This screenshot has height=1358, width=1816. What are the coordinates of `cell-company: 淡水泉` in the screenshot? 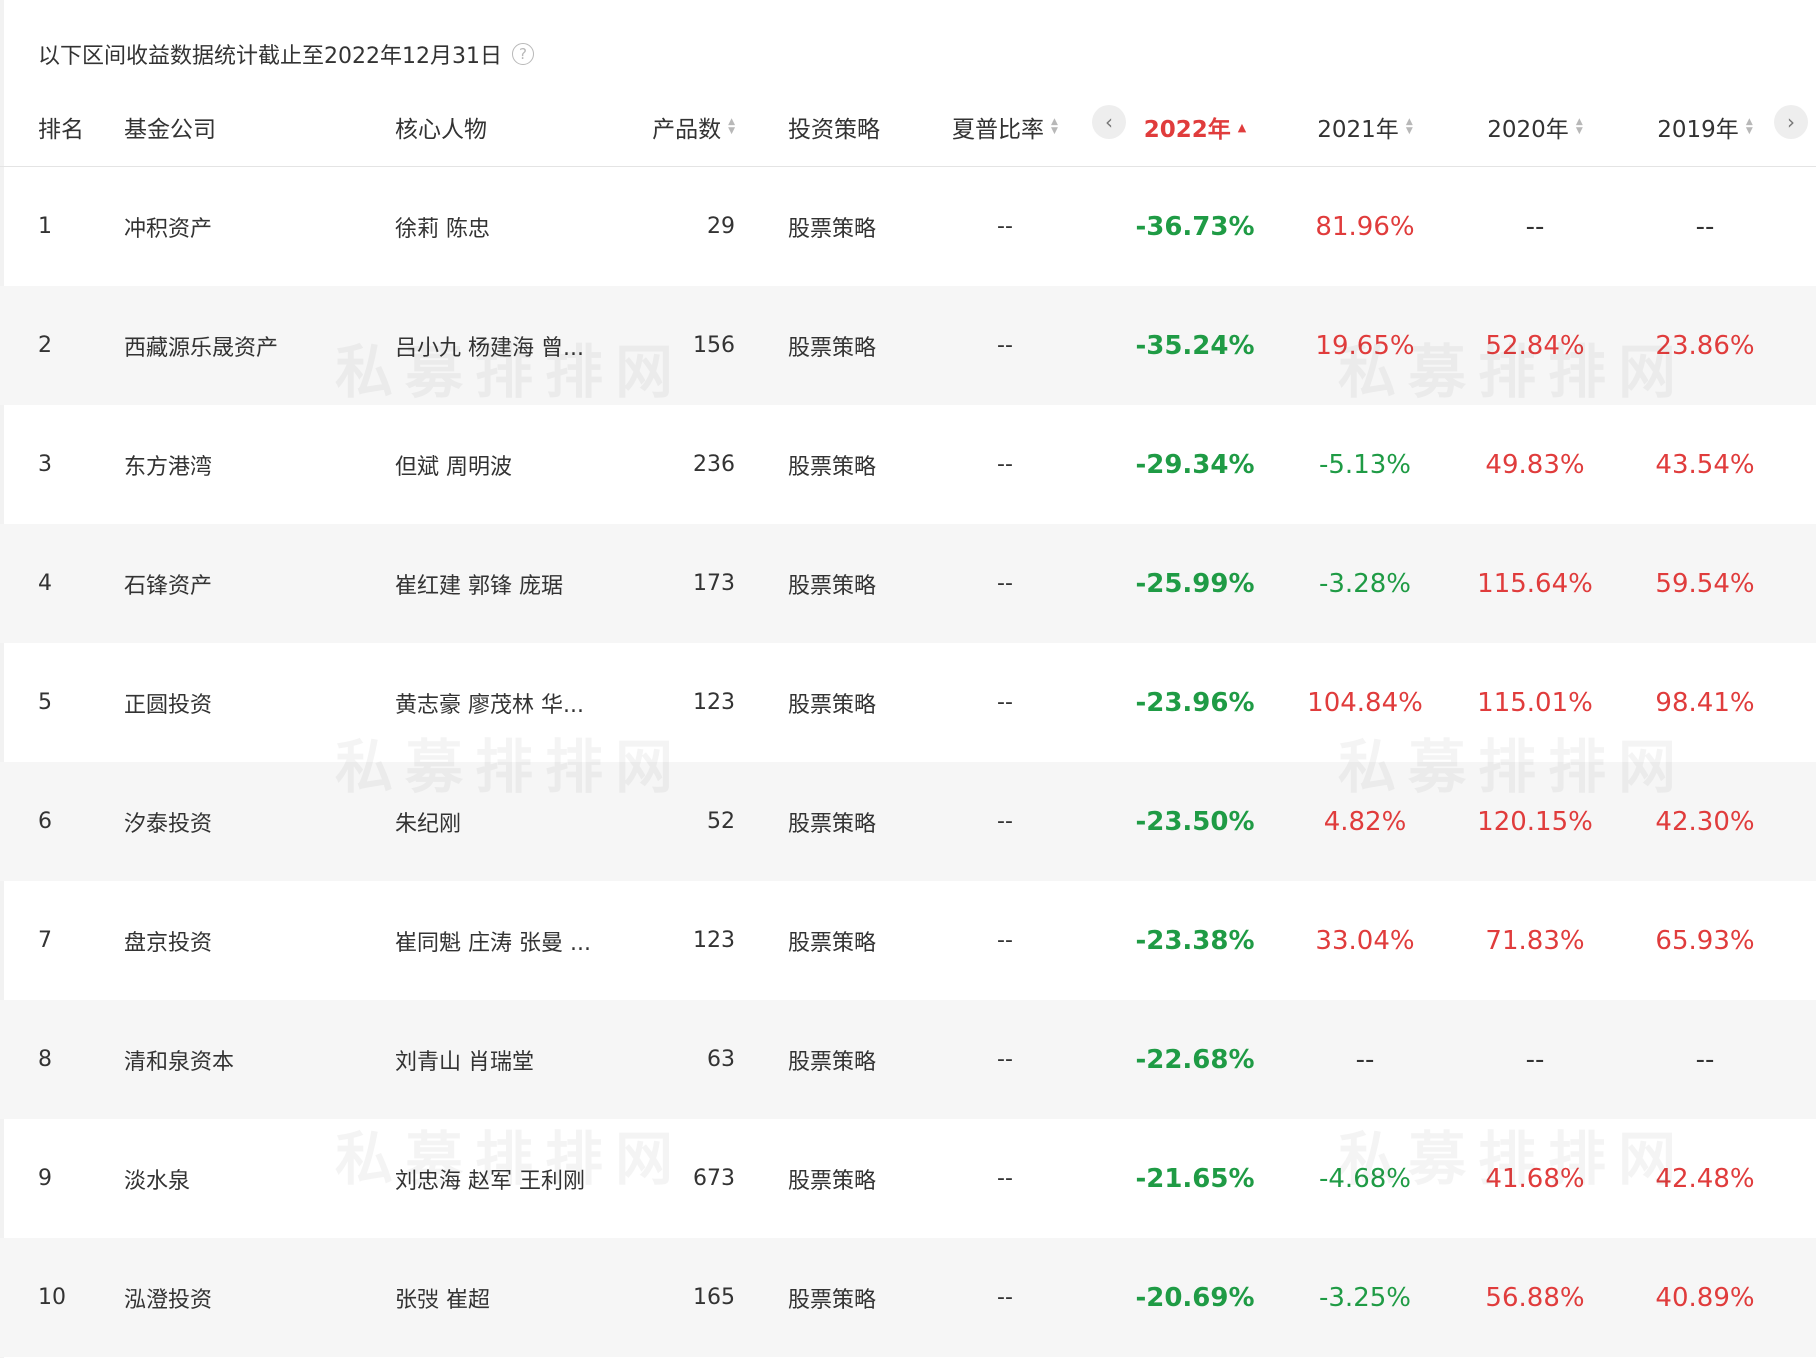 It's located at (254, 1178).